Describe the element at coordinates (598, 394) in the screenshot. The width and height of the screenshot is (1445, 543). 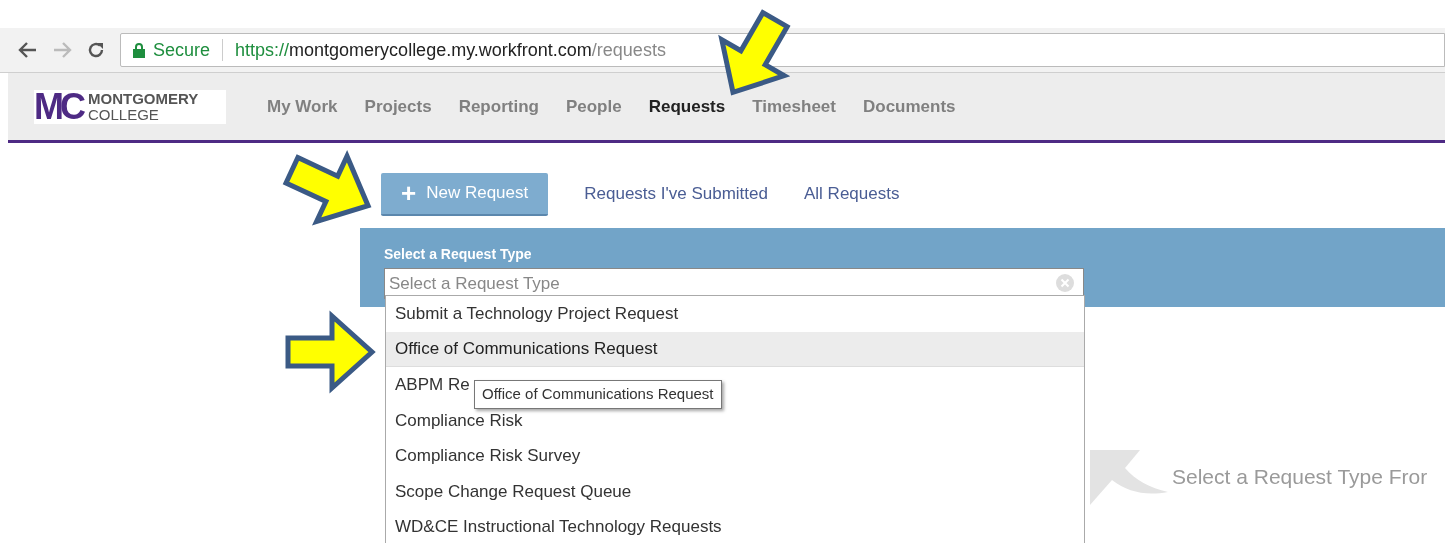
I see `tooltip: Office of Communications Request` at that location.